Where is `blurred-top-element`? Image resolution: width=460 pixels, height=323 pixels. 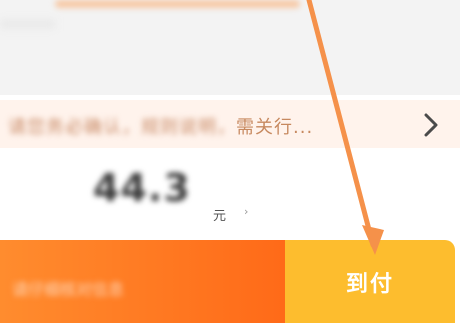 blurred-top-element is located at coordinates (177, 4).